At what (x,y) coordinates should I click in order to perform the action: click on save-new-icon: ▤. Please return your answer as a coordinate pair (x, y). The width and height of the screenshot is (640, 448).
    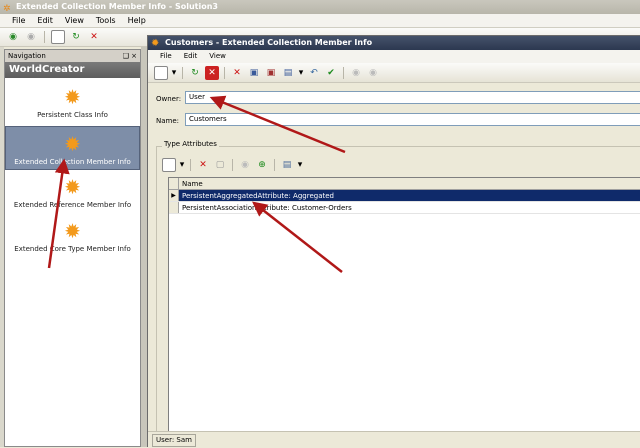
    Looking at the image, I should click on (288, 73).